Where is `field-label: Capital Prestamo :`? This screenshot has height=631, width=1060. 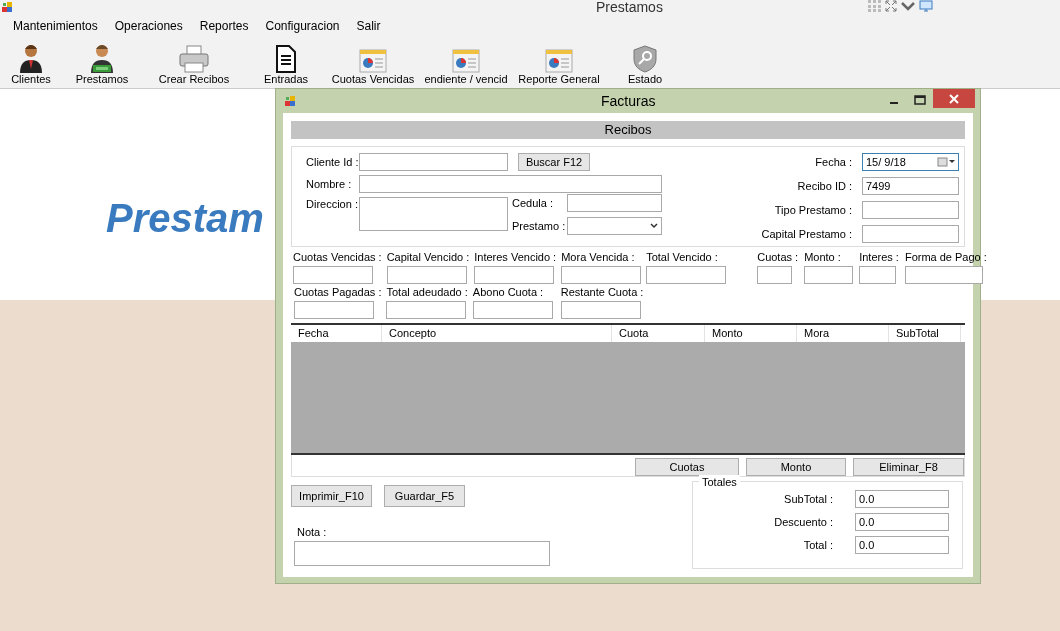
field-label: Capital Prestamo : is located at coordinates (806, 234).